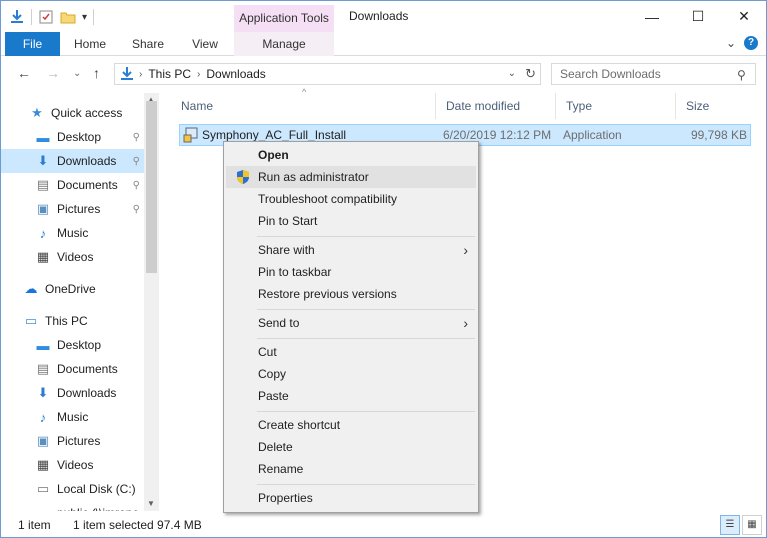  What do you see at coordinates (90, 44) in the screenshot?
I see `tab-home: Home` at bounding box center [90, 44].